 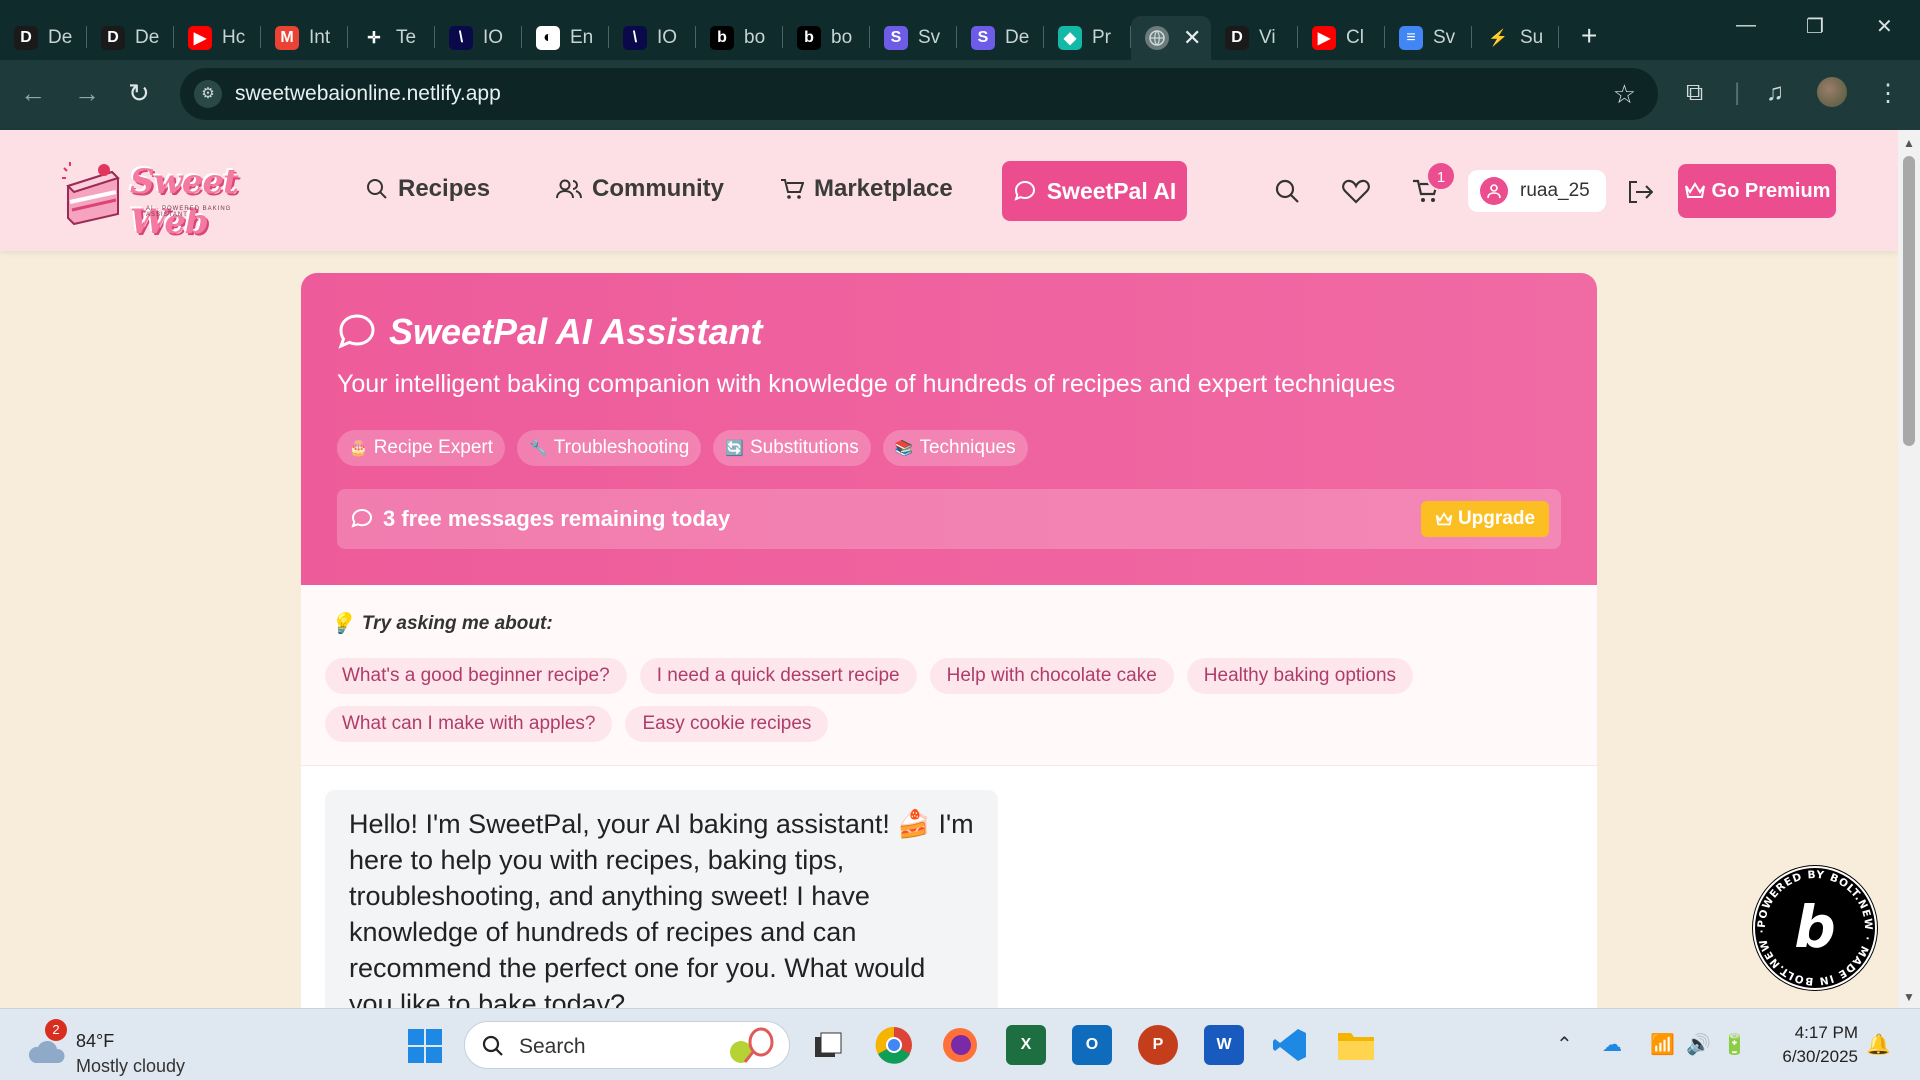 I want to click on tab-title: bo, so click(x=755, y=37).